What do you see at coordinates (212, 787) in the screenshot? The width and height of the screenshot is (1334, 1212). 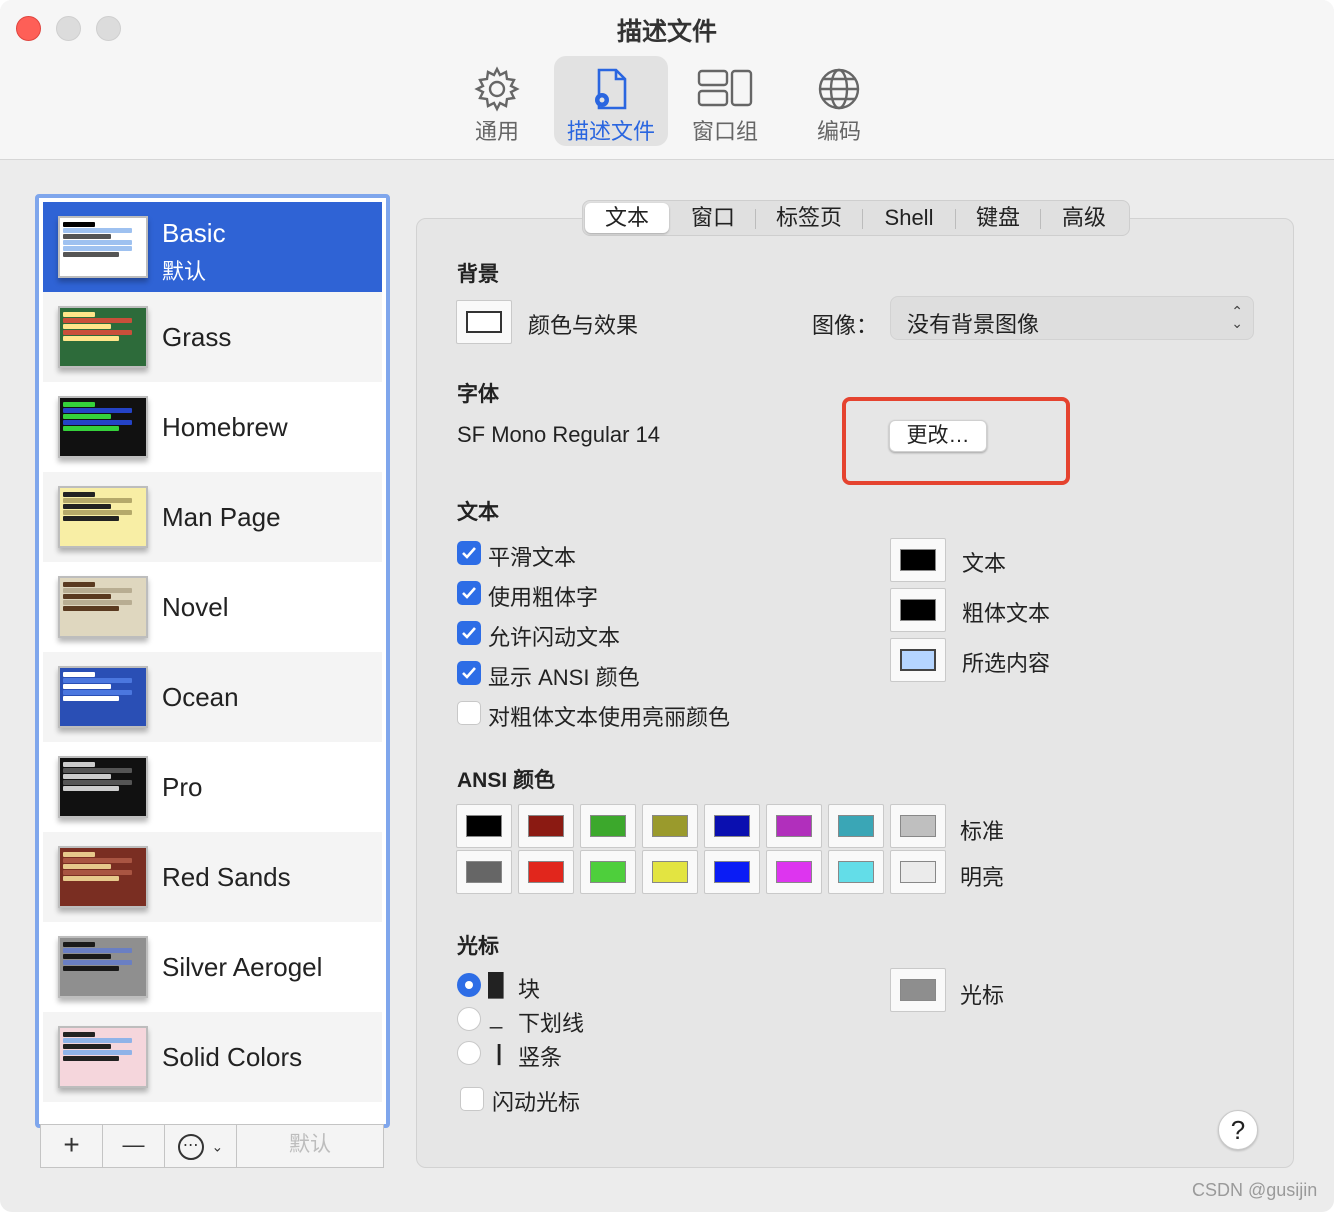 I see `profile-item-pro: Pro` at bounding box center [212, 787].